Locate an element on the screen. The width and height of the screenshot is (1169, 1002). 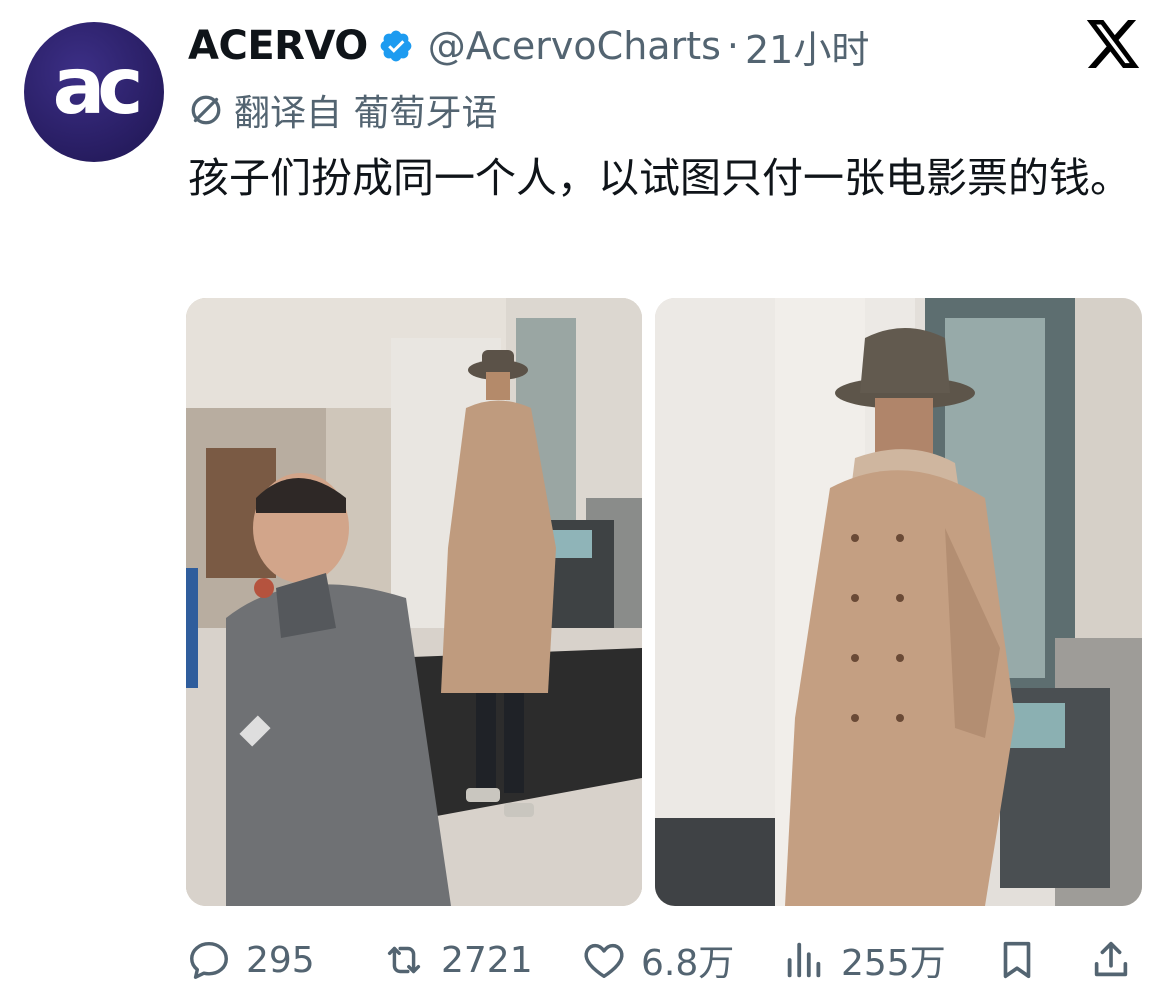
user-handle: @AcervoCharts is located at coordinates (574, 46).